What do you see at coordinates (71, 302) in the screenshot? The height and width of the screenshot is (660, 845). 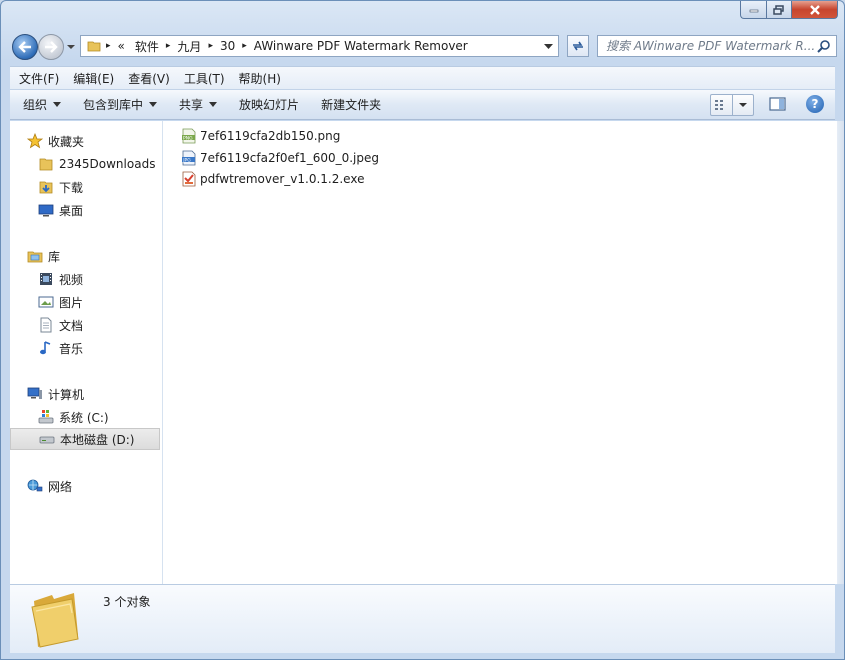 I see `nav-item-label: 图片` at bounding box center [71, 302].